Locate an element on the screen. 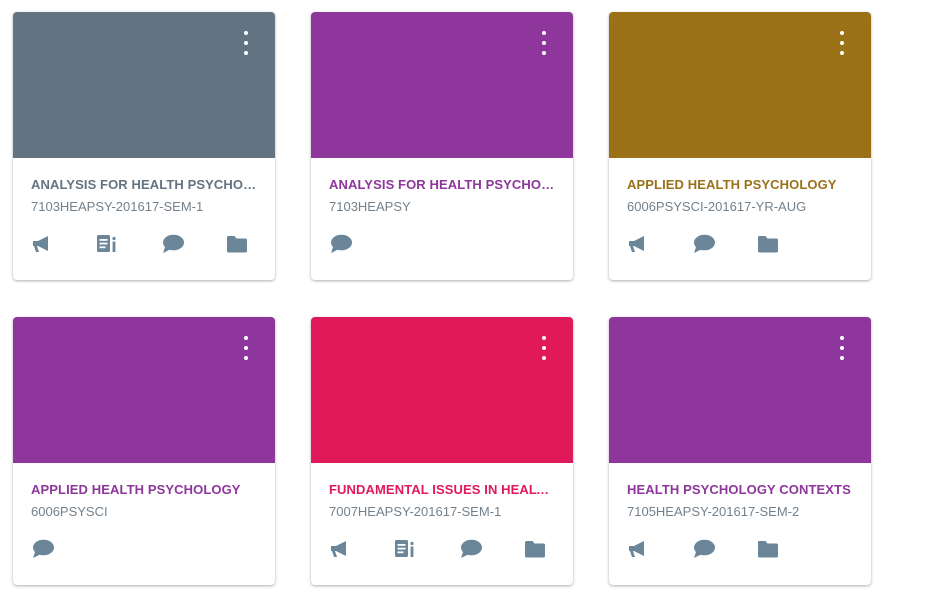  course-code: 7007HEAPSY-201617-SEM-1 is located at coordinates (415, 511).